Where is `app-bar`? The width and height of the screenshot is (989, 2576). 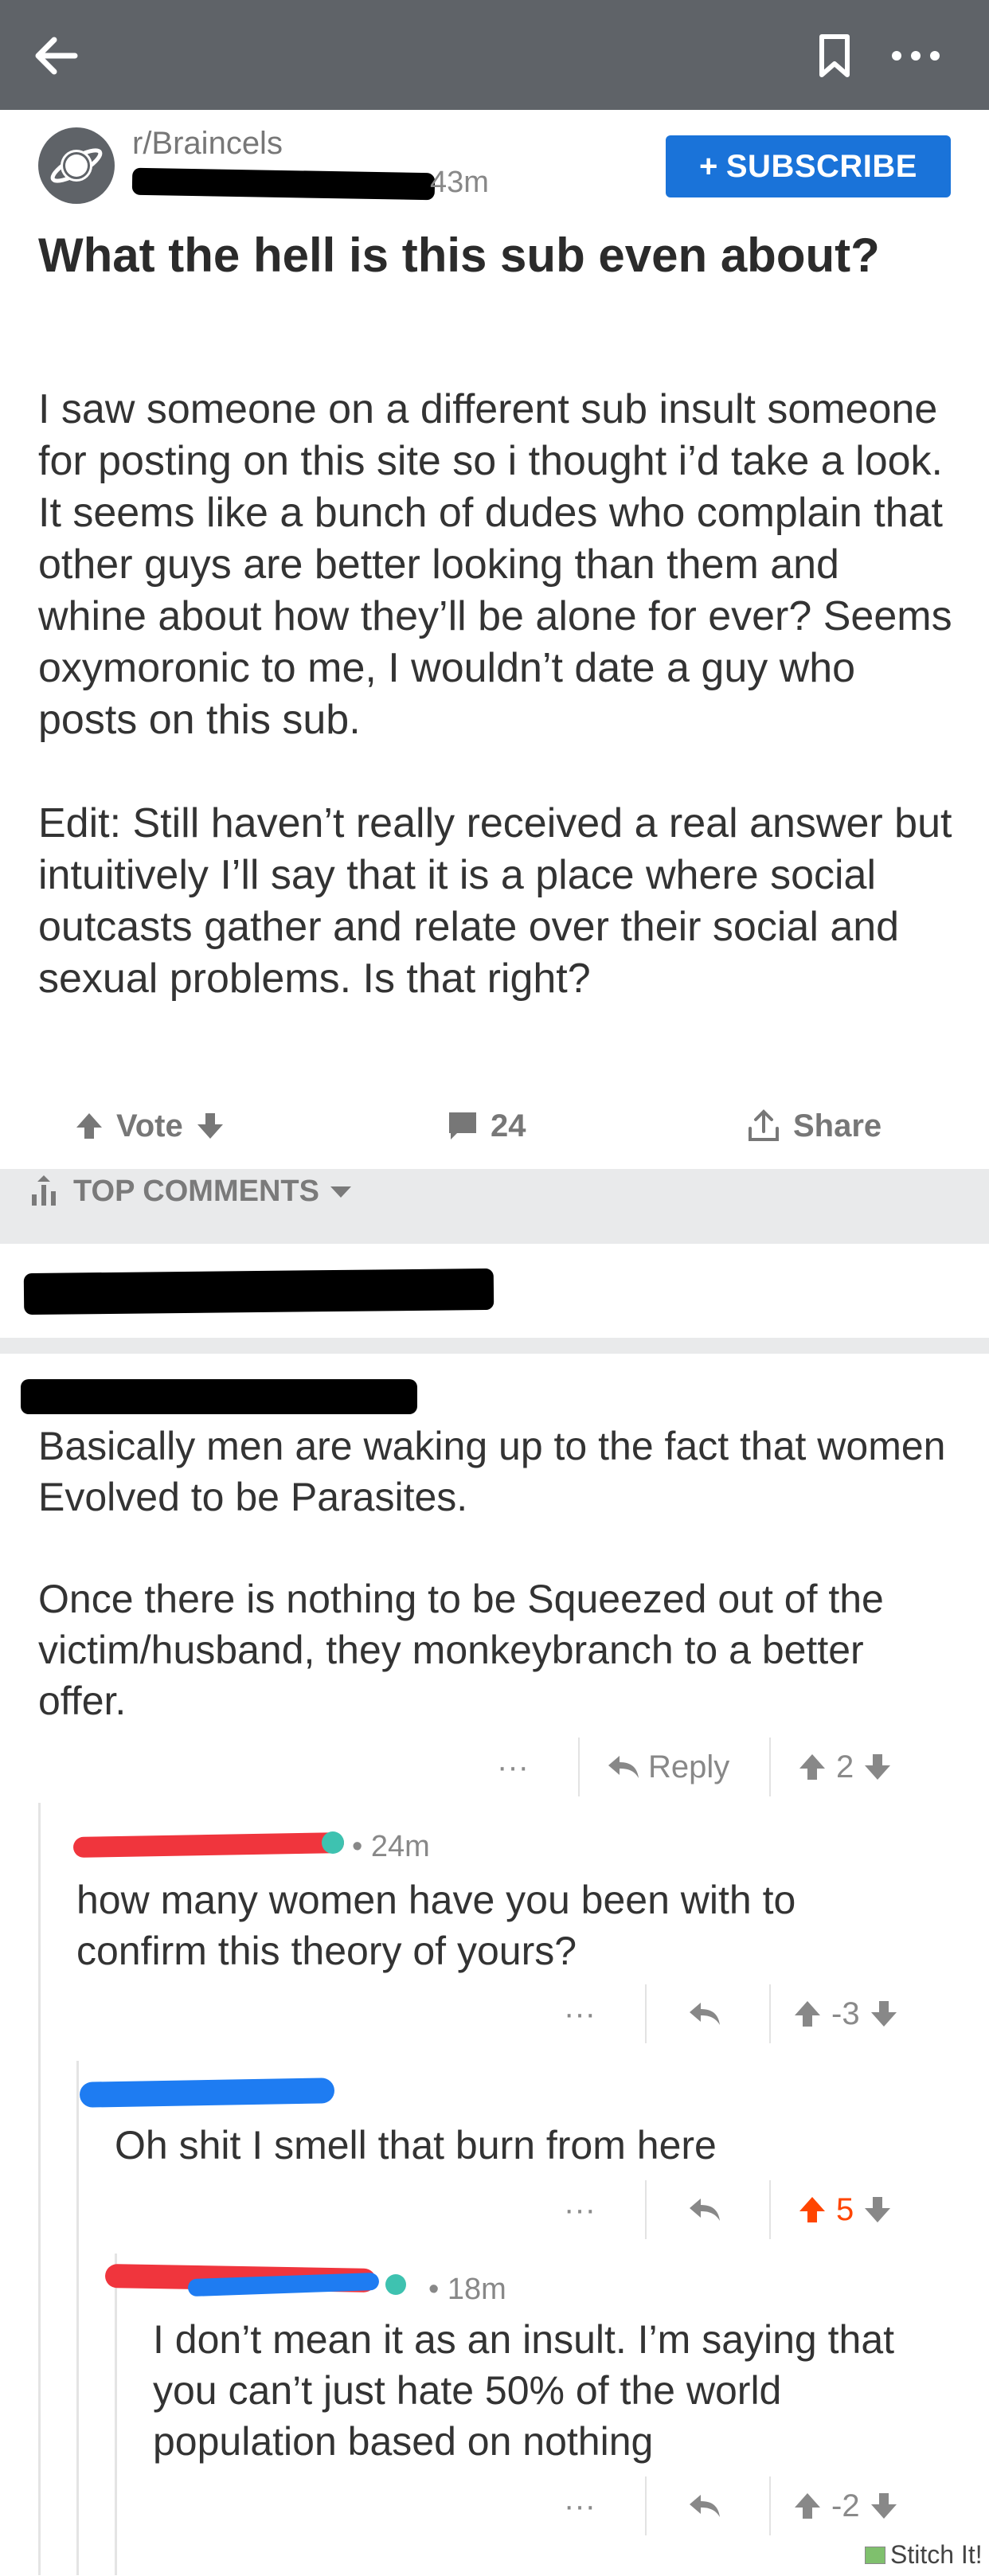
app-bar is located at coordinates (494, 55).